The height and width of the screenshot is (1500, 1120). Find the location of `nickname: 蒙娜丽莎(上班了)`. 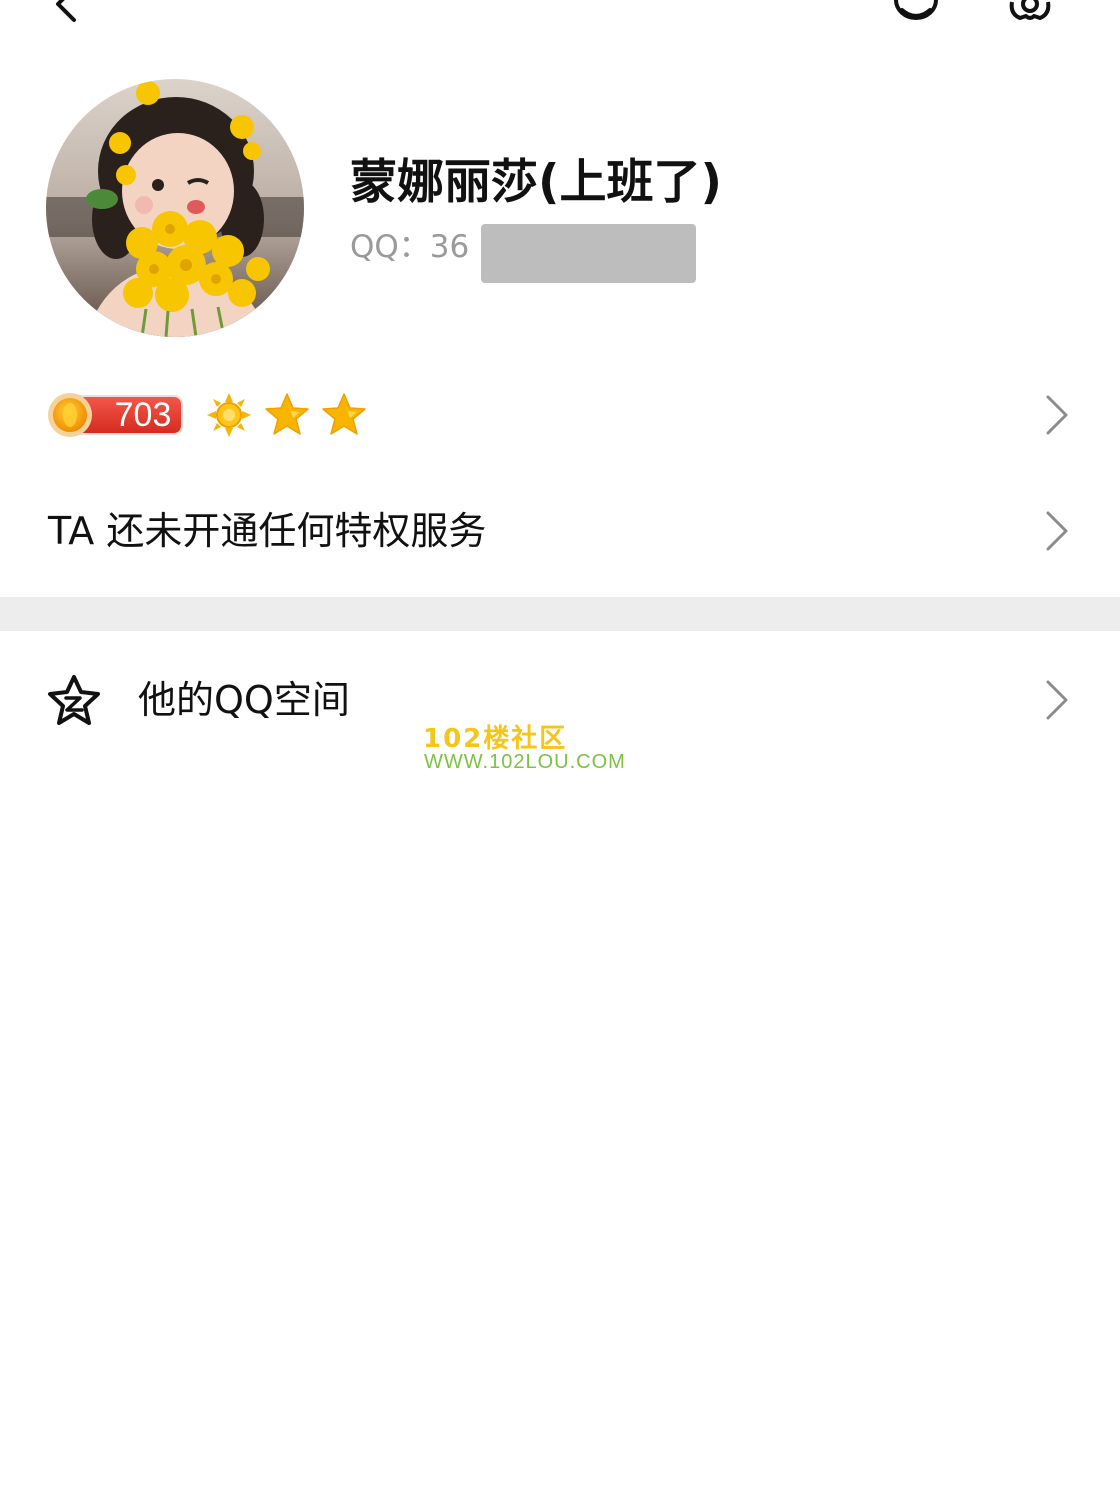

nickname: 蒙娜丽莎(上班了) is located at coordinates (536, 182).